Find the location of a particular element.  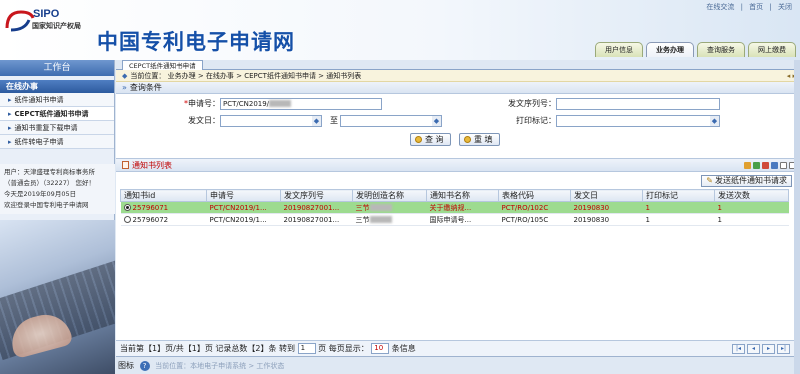

breadcrumb-text: 当前位置： 业务办理 > 在线办事 > CEPCT纸件通知书申请 > 通知书列表 is located at coordinates (246, 76).